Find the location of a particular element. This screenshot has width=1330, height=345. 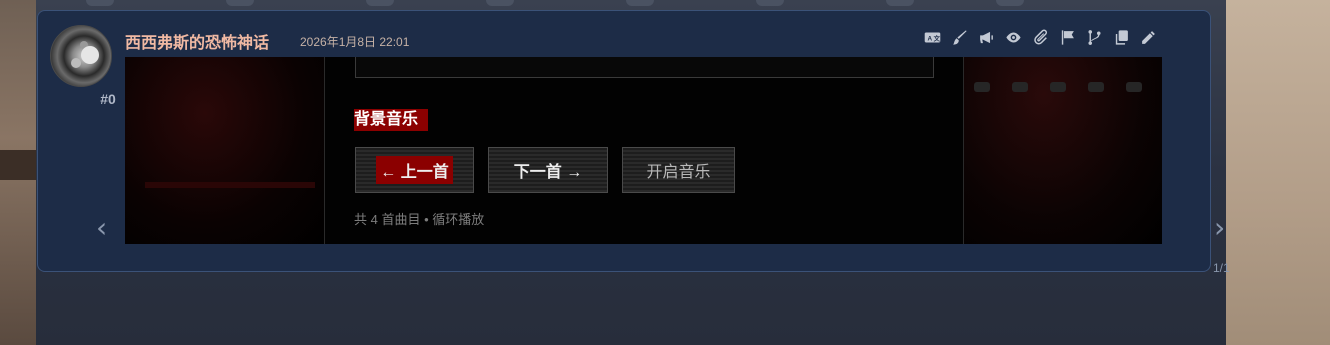

paperclip-icon is located at coordinates (1040, 37).